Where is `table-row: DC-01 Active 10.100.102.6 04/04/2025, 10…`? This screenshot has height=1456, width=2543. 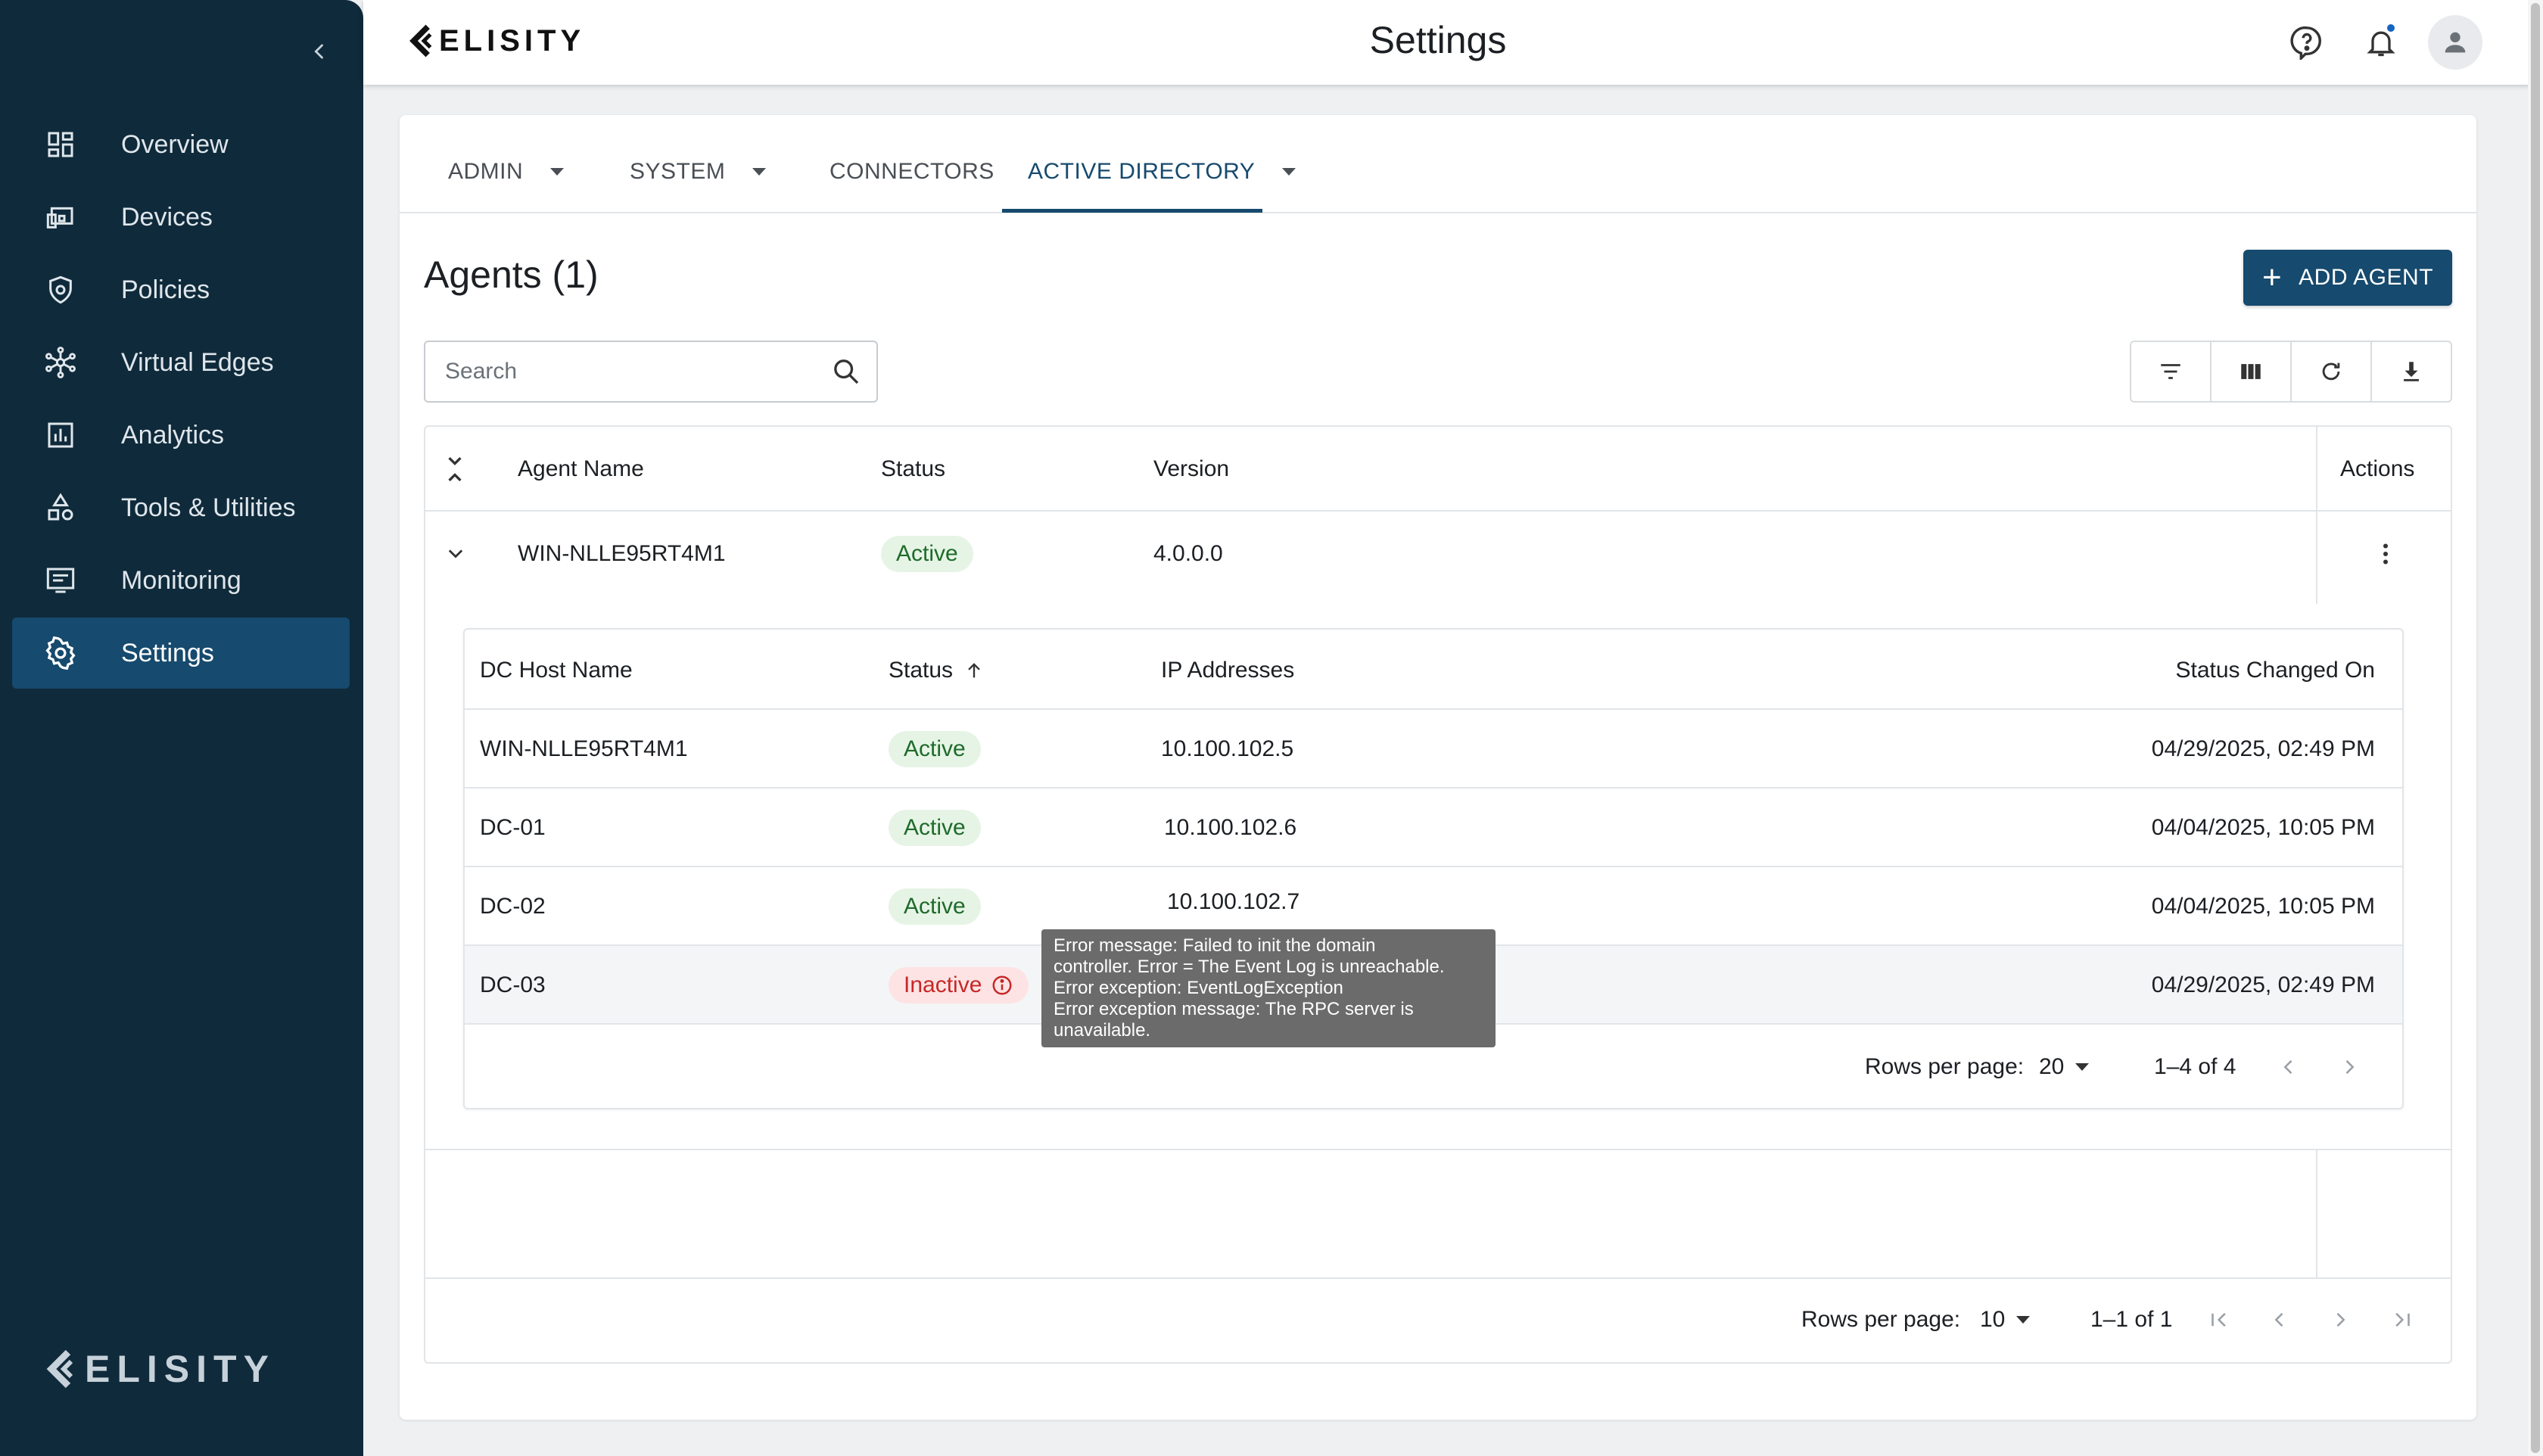 table-row: DC-01 Active 10.100.102.6 04/04/2025, 10… is located at coordinates (1433, 828).